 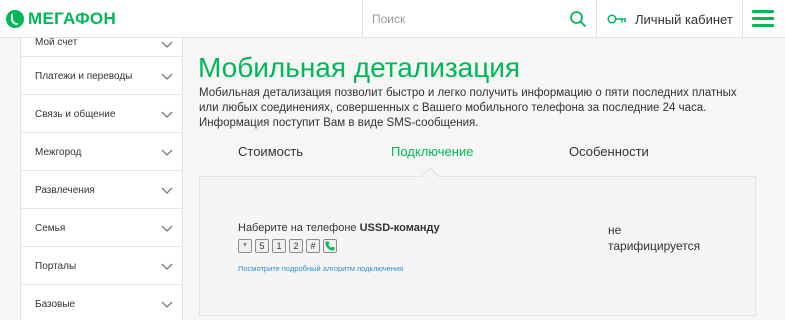 I want to click on sidebar-item-intercity: Межгород, so click(x=101, y=152).